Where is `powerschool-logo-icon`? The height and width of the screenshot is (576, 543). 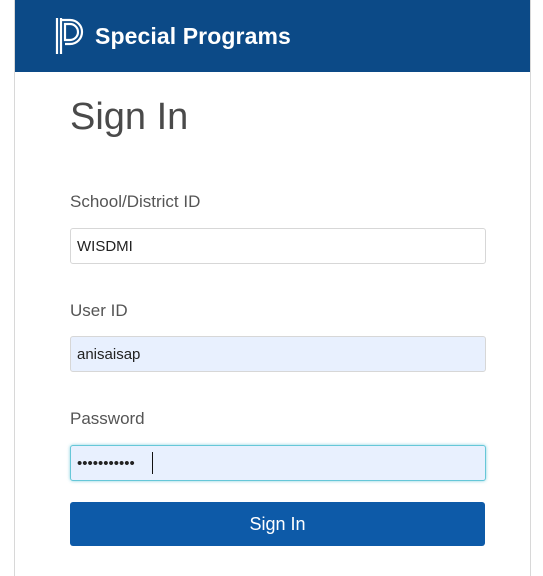 powerschool-logo-icon is located at coordinates (70, 36).